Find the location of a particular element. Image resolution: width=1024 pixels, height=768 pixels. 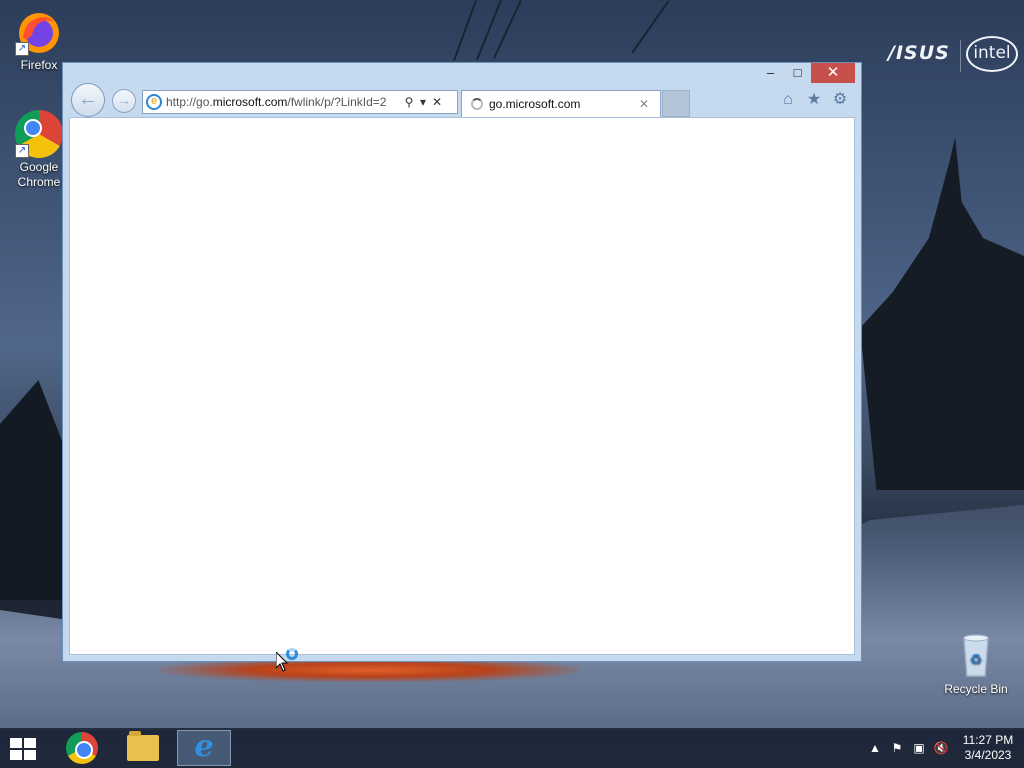

browser-toolbar: ⌂ ★ ⚙ is located at coordinates (814, 100).